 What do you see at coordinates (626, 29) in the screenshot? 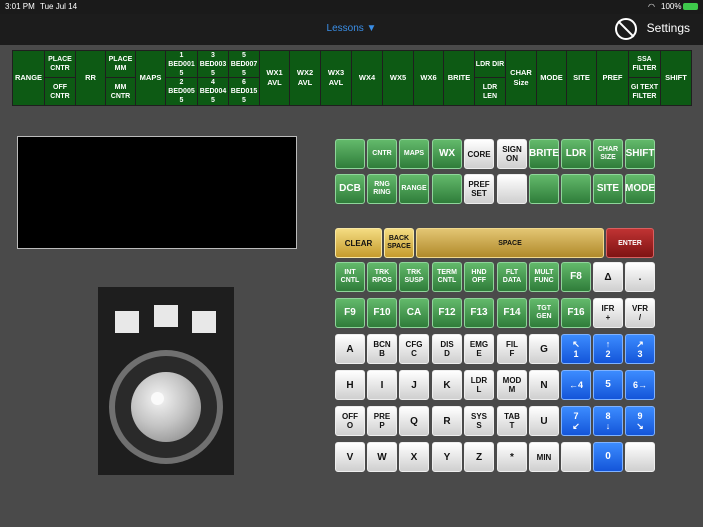
I see `prohibited-icon` at bounding box center [626, 29].